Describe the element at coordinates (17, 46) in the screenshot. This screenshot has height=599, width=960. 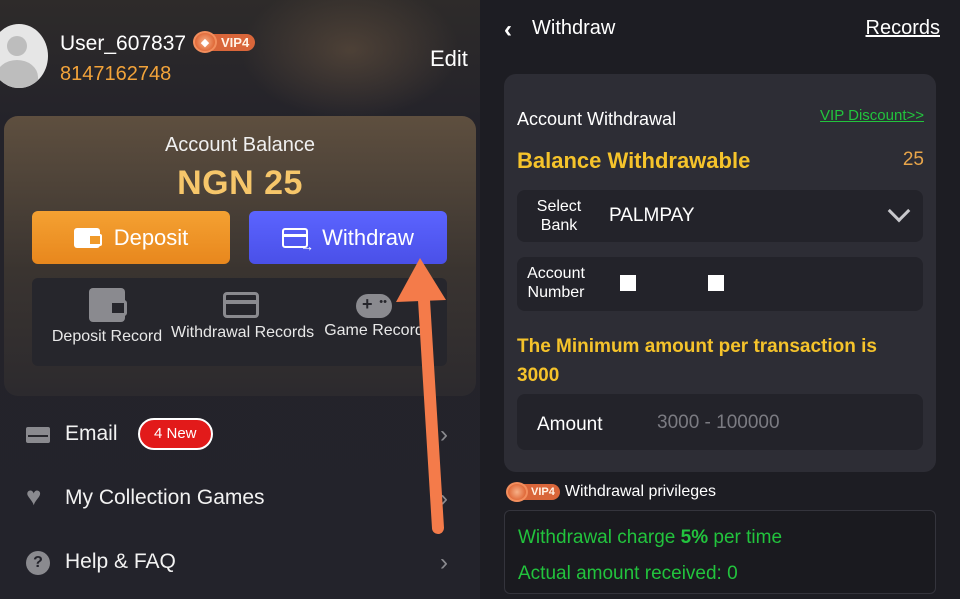
I see `avatar-head` at that location.